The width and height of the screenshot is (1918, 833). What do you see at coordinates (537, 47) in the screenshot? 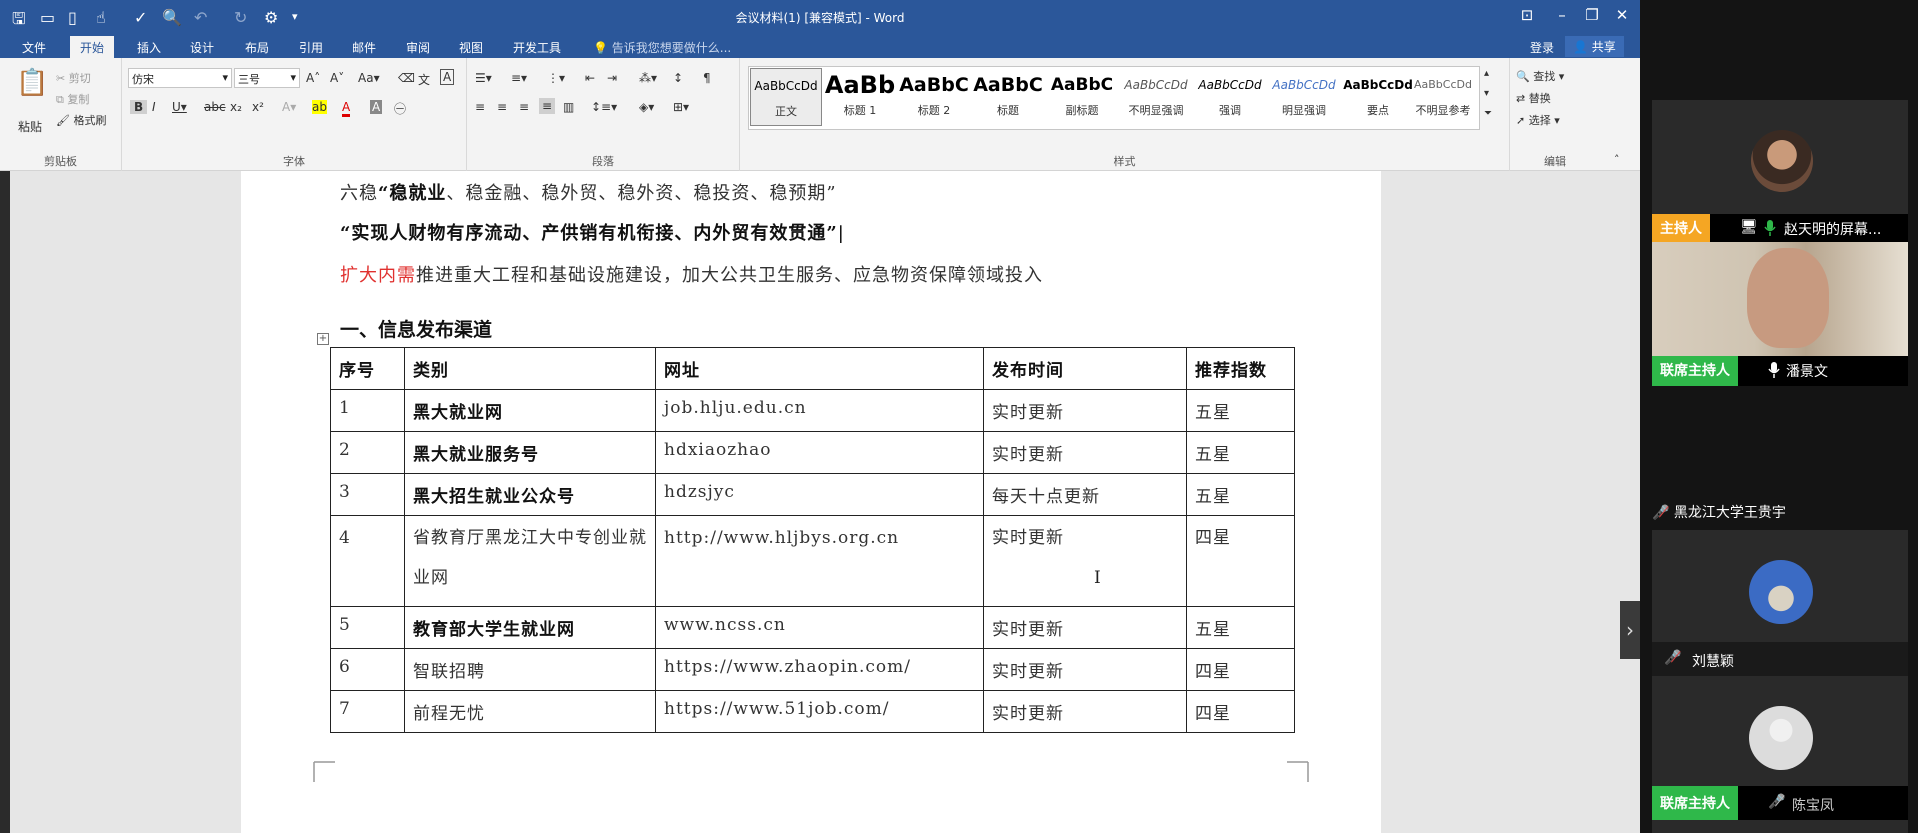
I see `tab-developer: 开发工具` at bounding box center [537, 47].